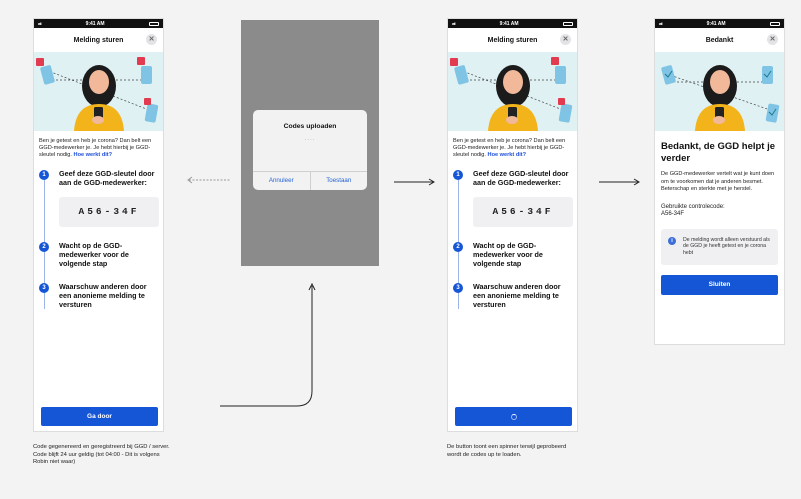 This screenshot has width=801, height=499. Describe the element at coordinates (209, 180) in the screenshot. I see `dotted-arrow-left` at that location.